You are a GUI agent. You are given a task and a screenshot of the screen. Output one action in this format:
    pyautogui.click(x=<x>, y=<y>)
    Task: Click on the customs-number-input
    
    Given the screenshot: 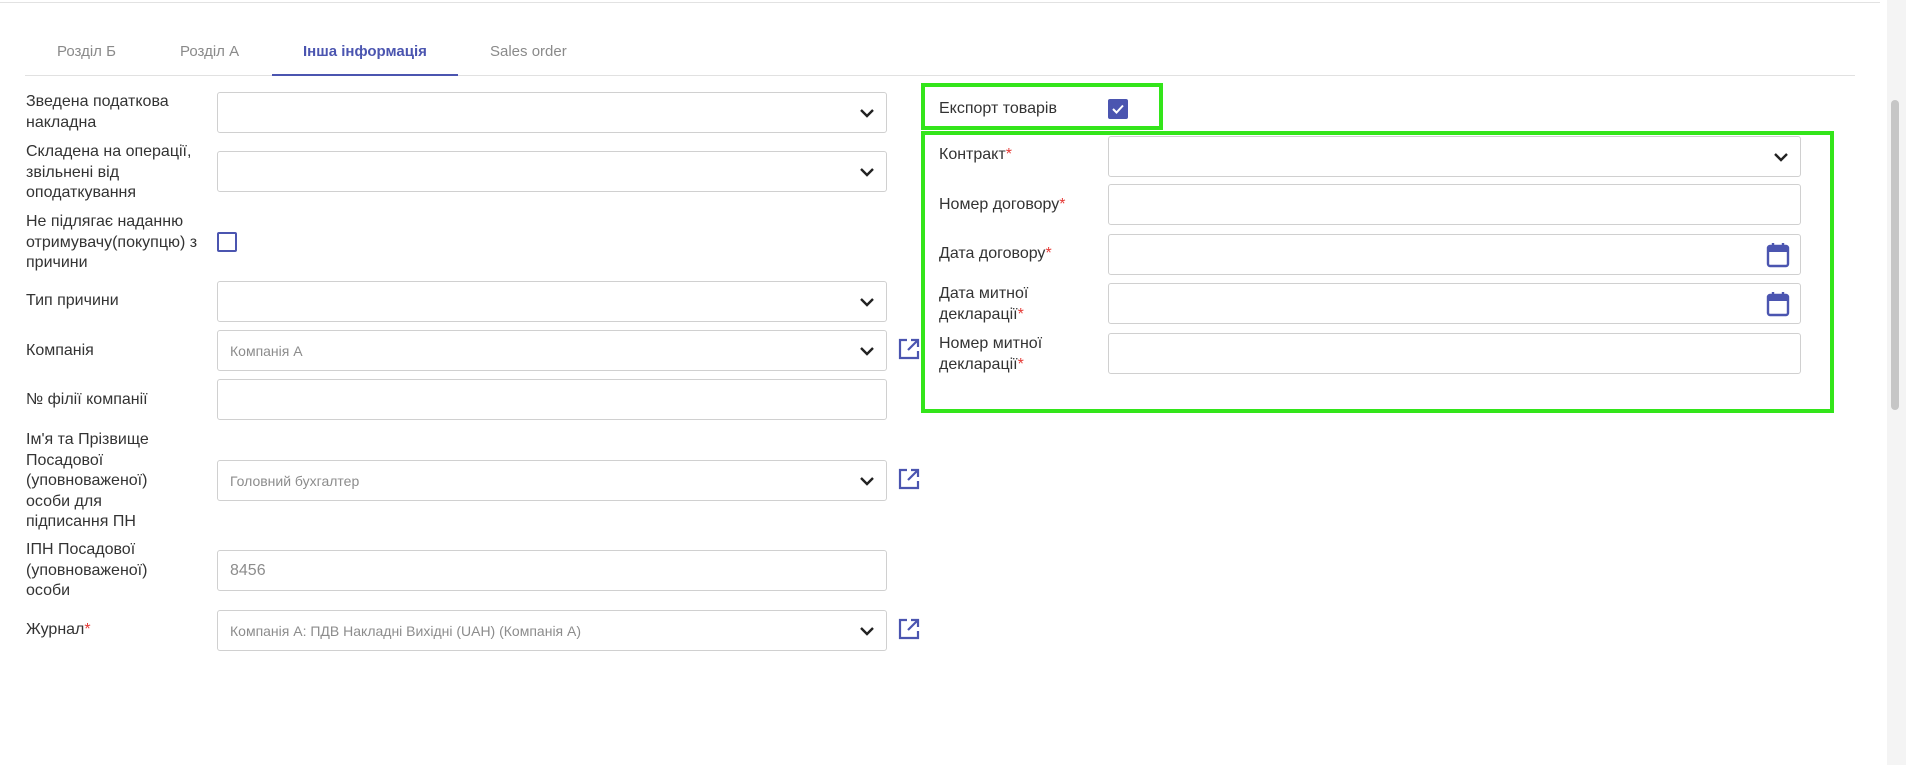 What is the action you would take?
    pyautogui.click(x=1454, y=353)
    